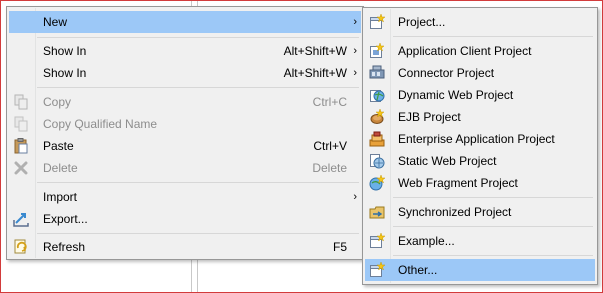  What do you see at coordinates (58, 146) in the screenshot?
I see `menu-item-label: Paste` at bounding box center [58, 146].